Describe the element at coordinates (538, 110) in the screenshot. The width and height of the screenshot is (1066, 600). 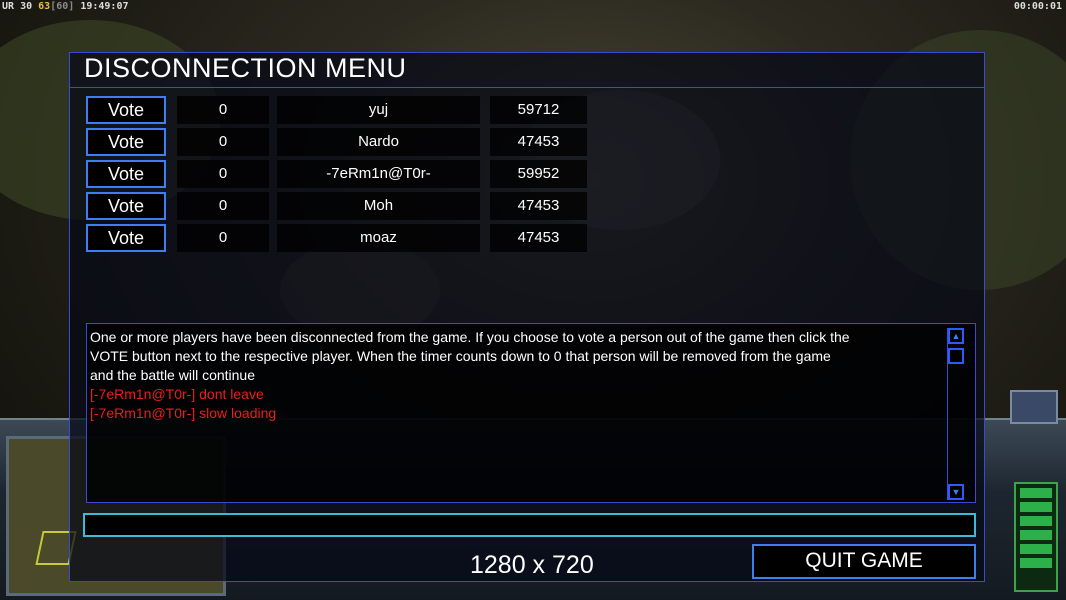
I see `player-timer: 59712` at that location.